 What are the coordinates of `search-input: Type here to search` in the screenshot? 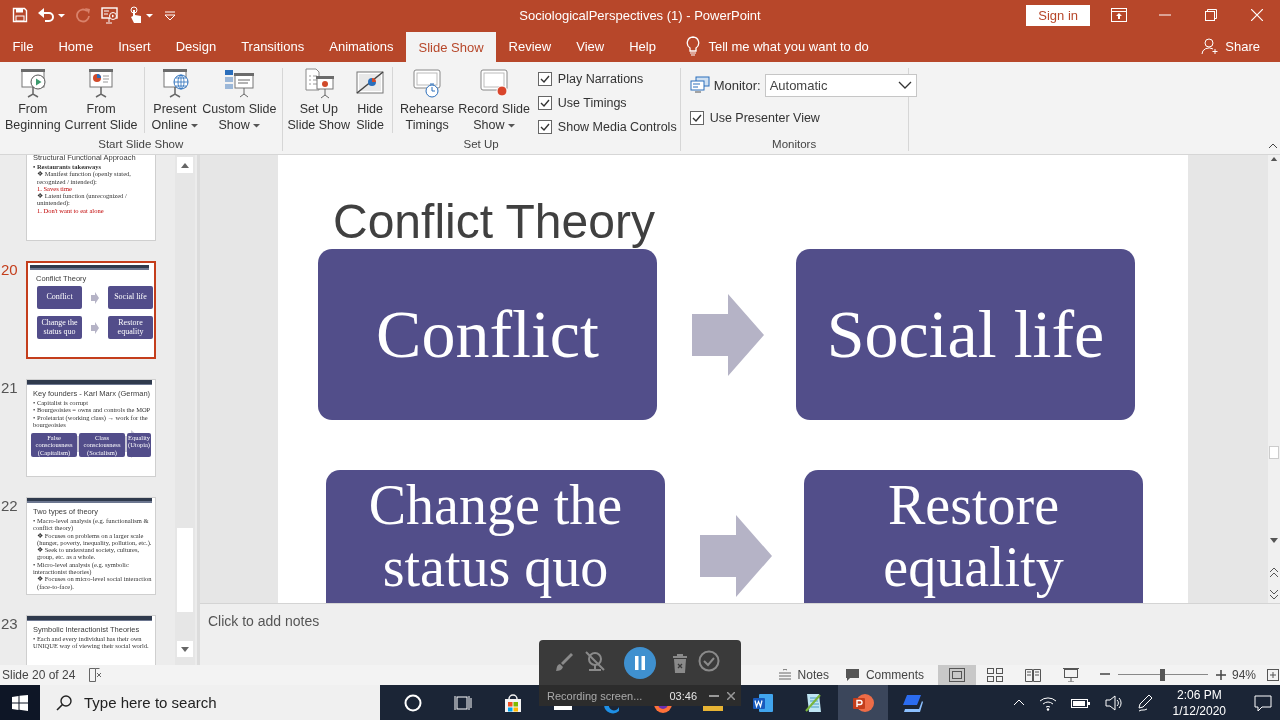 It's located at (224, 702).